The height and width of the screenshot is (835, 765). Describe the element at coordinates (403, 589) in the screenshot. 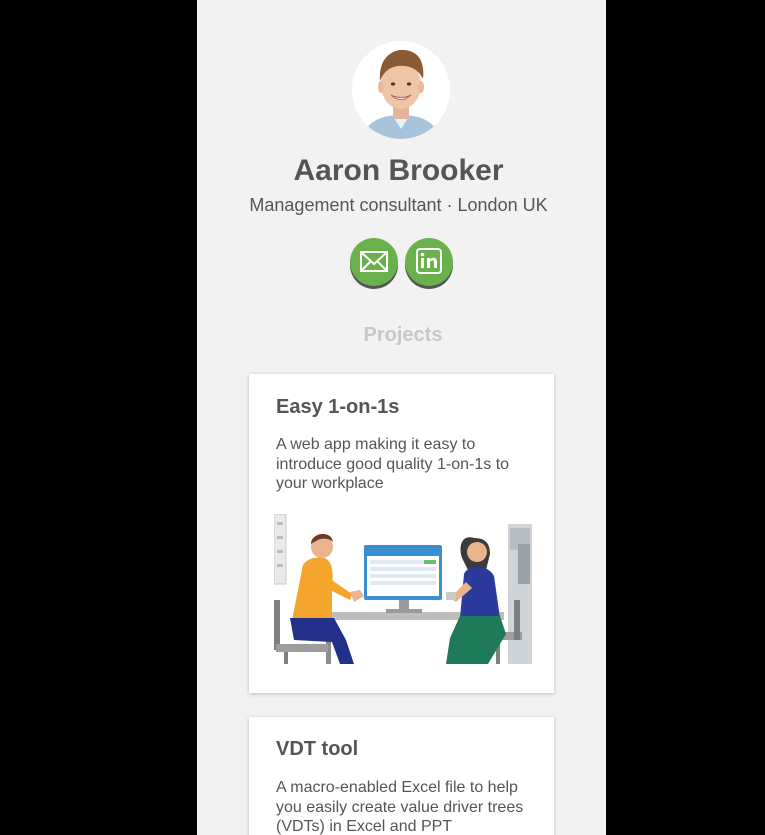

I see `meeting-illustration` at that location.